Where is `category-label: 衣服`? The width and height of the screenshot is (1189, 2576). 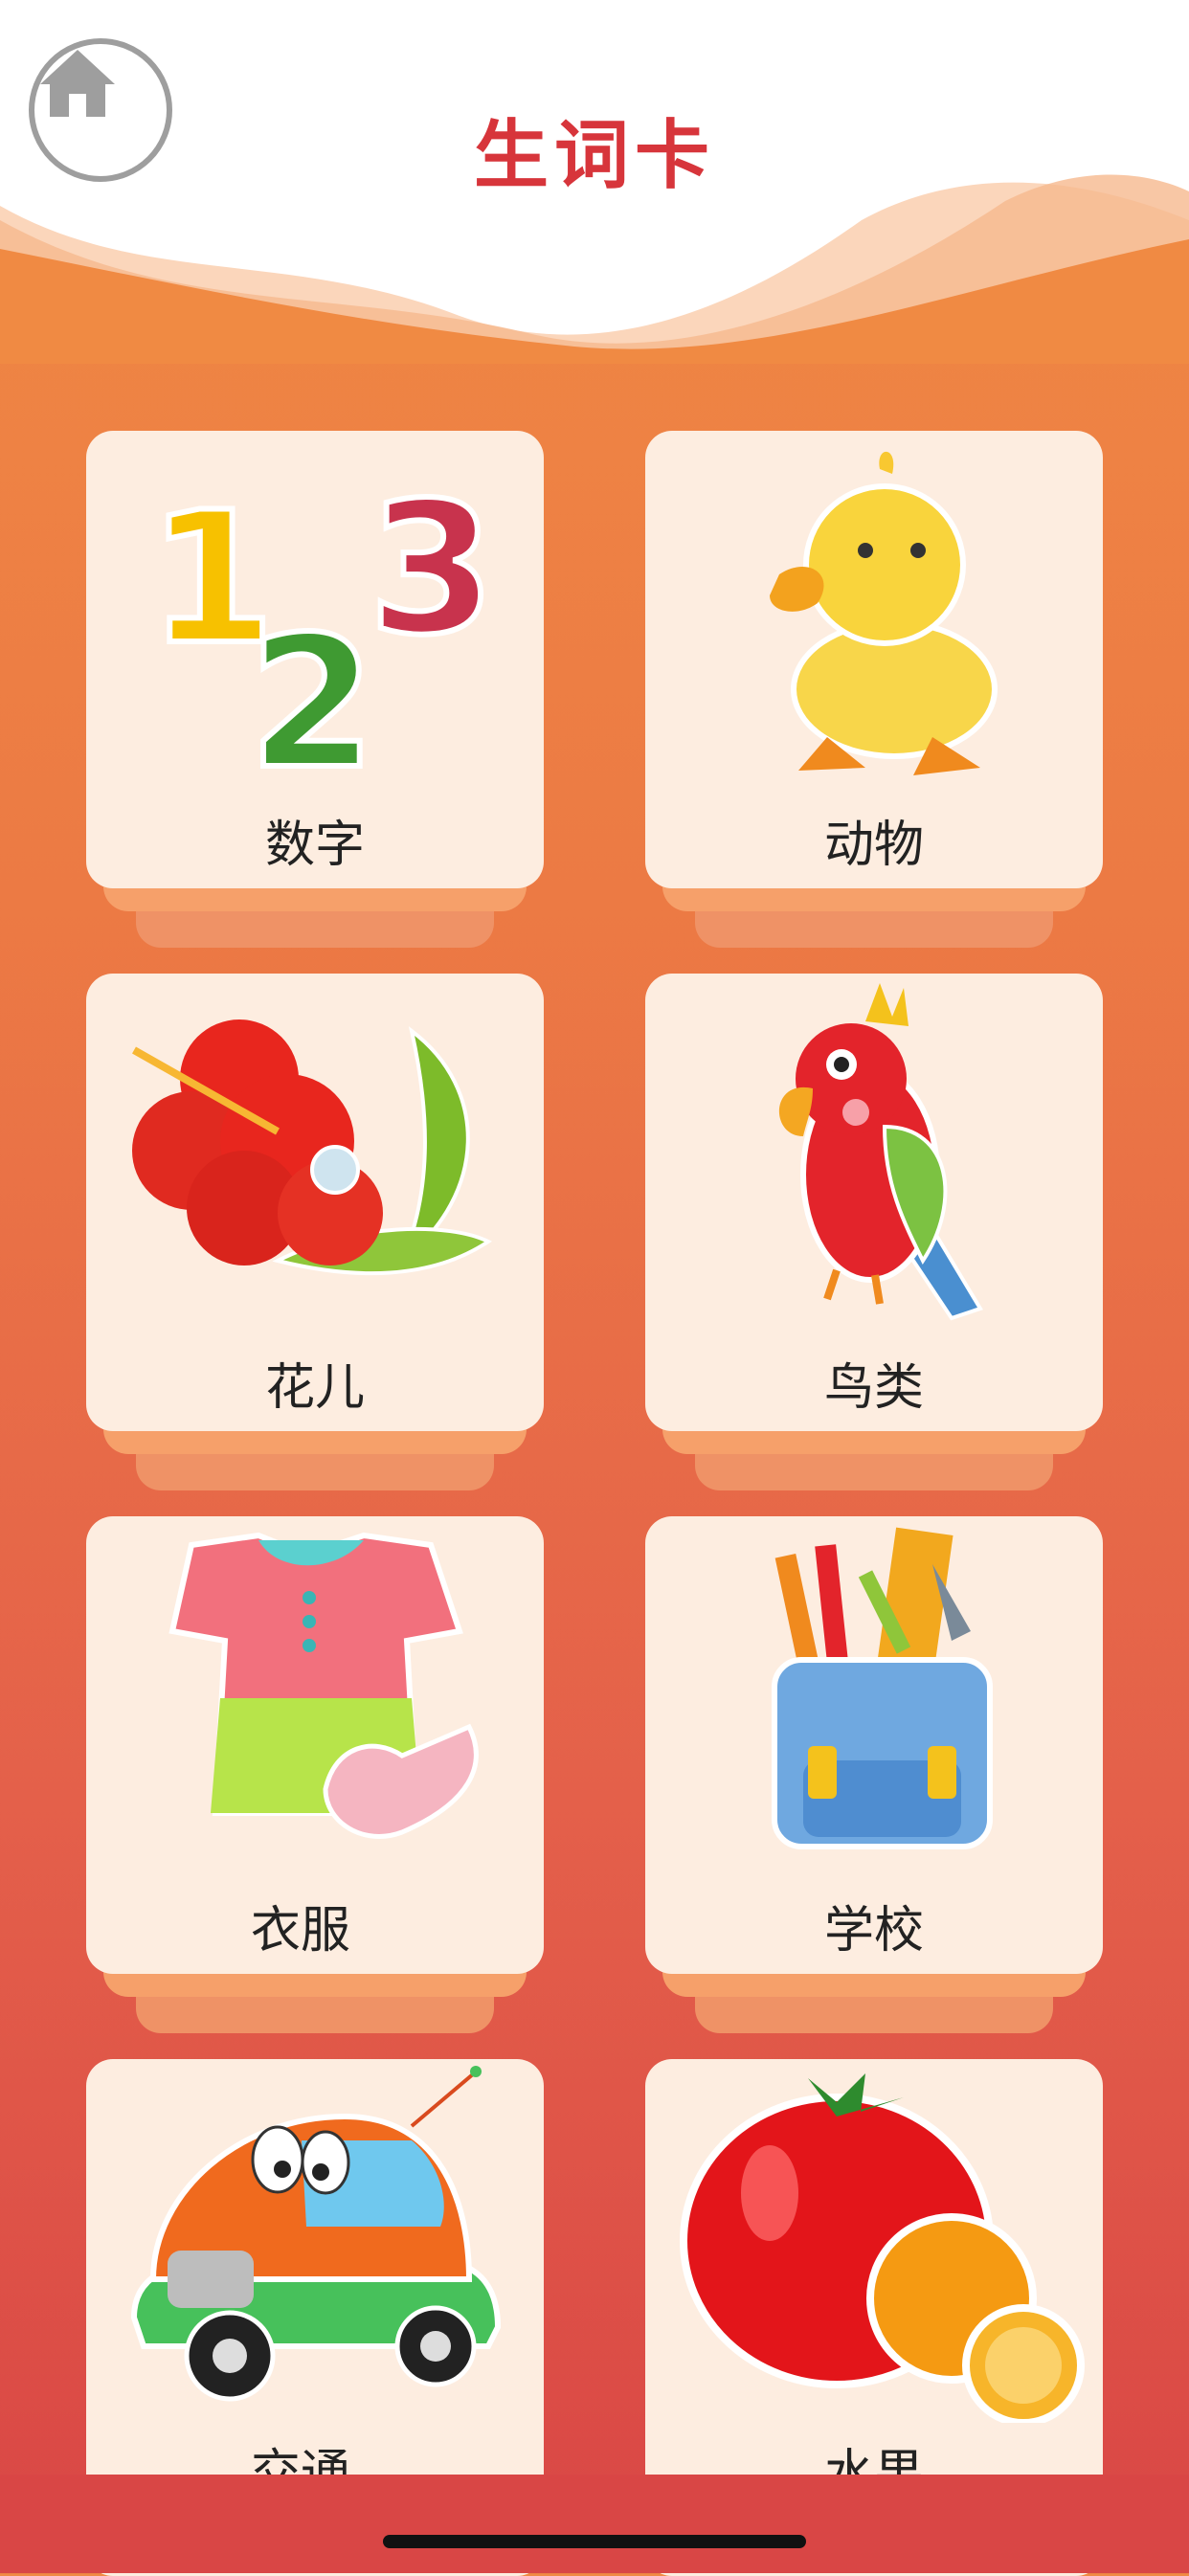 category-label: 衣服 is located at coordinates (300, 1931).